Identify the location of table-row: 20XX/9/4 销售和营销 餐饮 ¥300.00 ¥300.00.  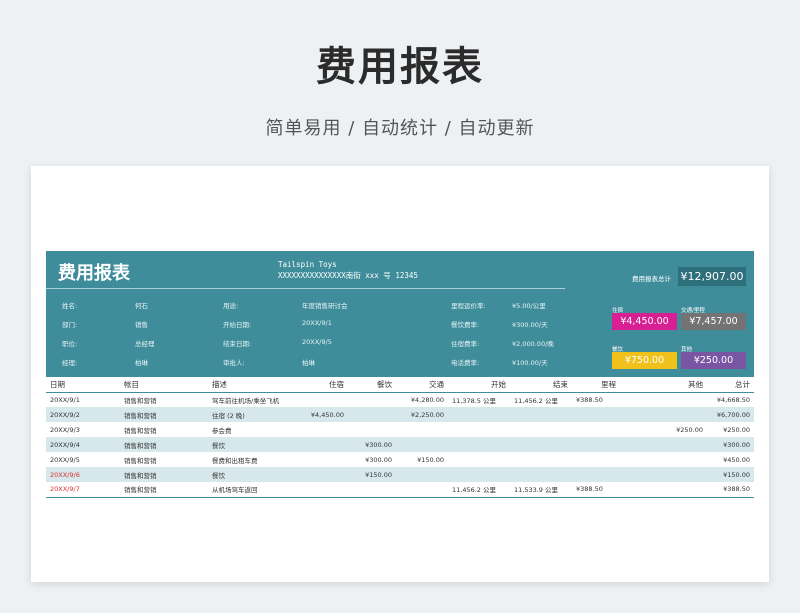
(400, 444).